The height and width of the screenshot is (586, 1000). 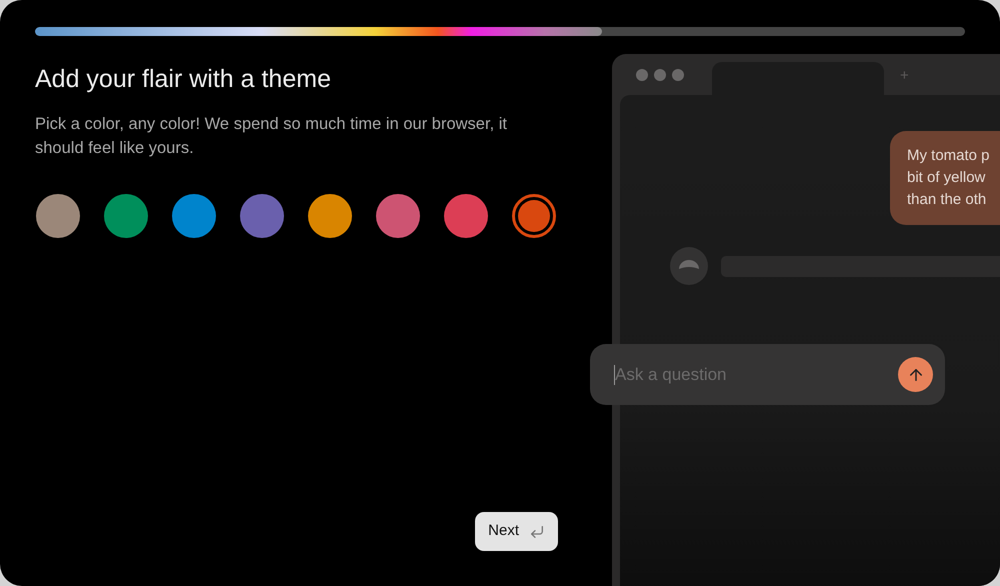 What do you see at coordinates (689, 266) in the screenshot?
I see `avatar-icon` at bounding box center [689, 266].